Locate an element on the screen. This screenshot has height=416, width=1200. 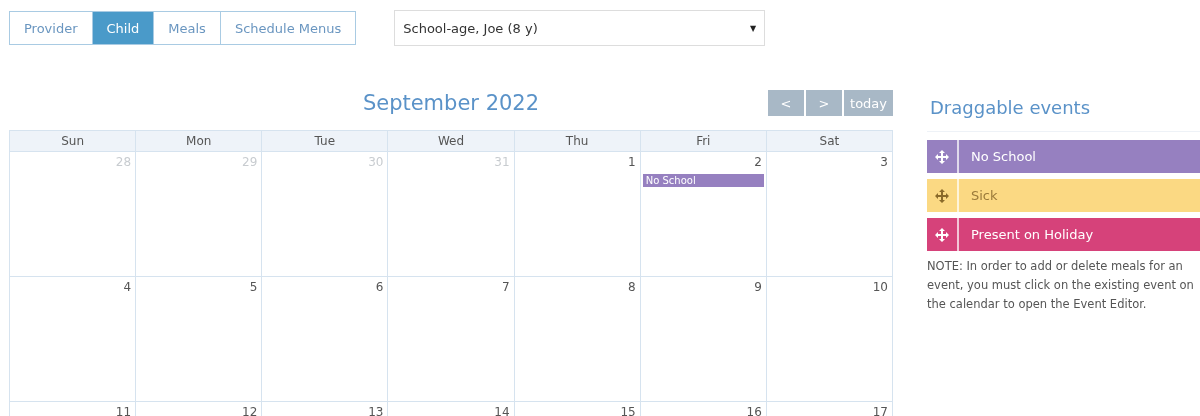
day-number: 10 is located at coordinates (880, 287).